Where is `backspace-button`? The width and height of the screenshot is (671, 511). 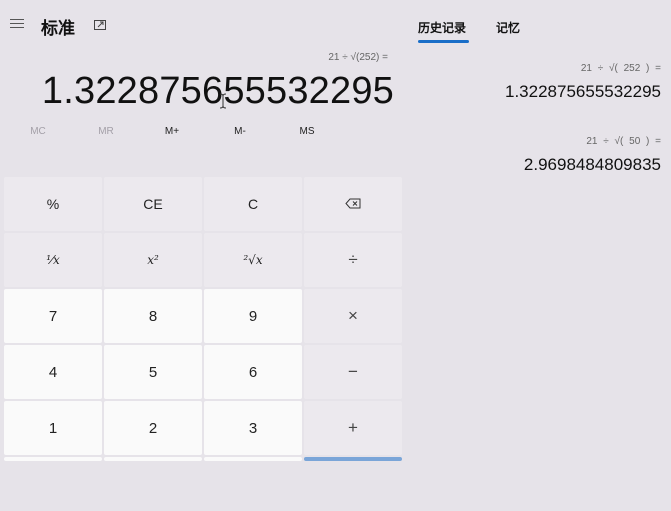 backspace-button is located at coordinates (353, 204).